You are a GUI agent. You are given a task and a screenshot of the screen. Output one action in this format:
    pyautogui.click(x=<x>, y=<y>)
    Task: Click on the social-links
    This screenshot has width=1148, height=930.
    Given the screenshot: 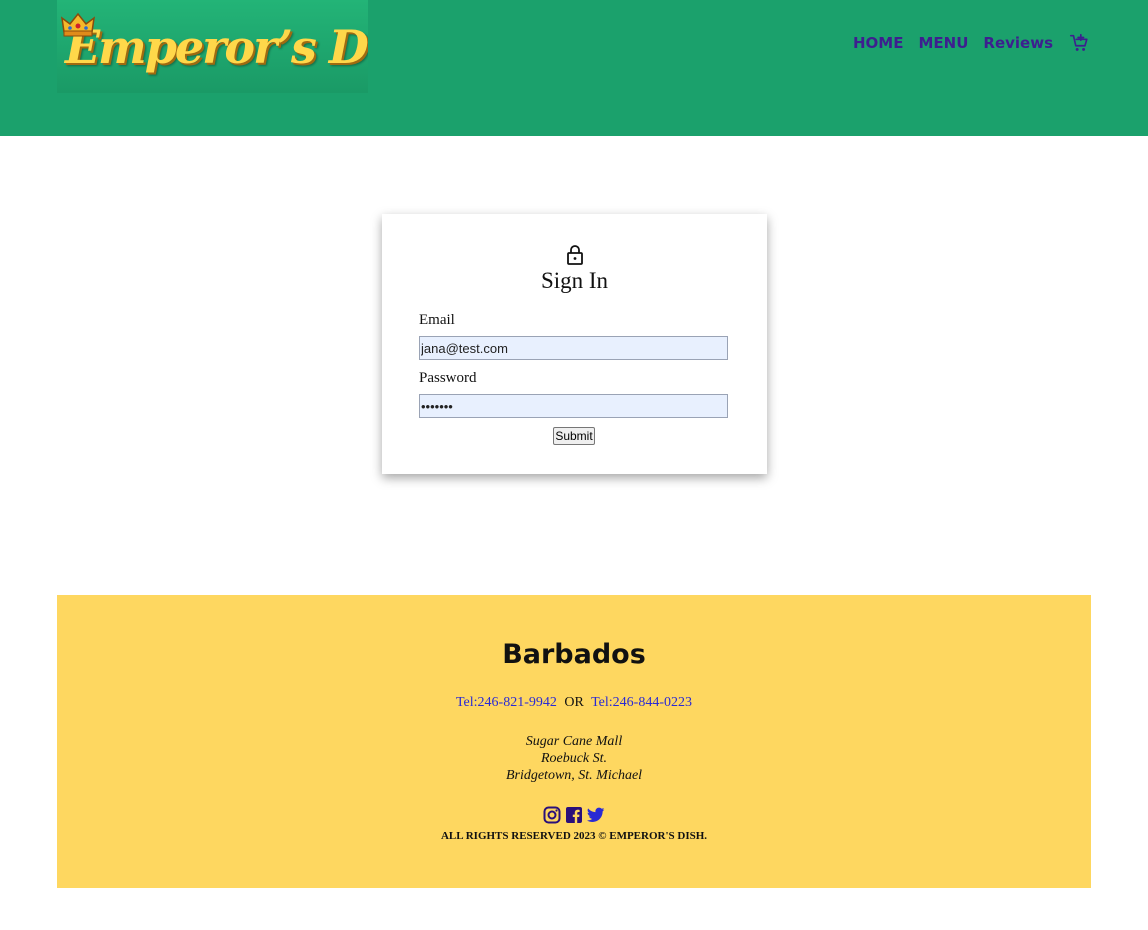 What is the action you would take?
    pyautogui.click(x=574, y=815)
    